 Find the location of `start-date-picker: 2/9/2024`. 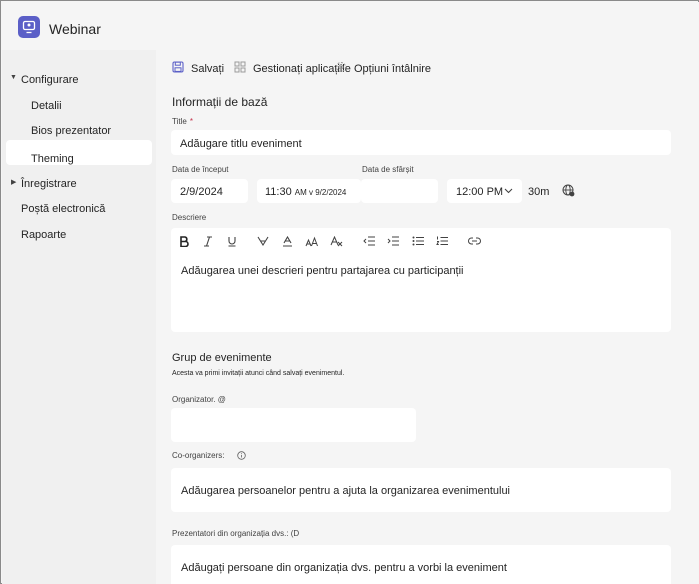

start-date-picker: 2/9/2024 is located at coordinates (209, 191).